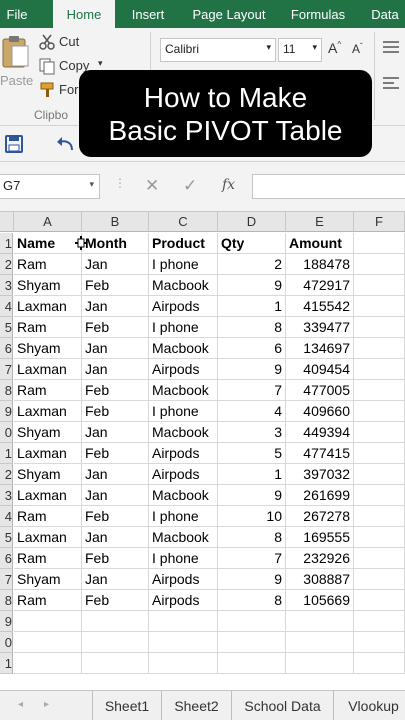 This screenshot has width=405, height=720. Describe the element at coordinates (183, 243) in the screenshot. I see `header-cell: Product` at that location.